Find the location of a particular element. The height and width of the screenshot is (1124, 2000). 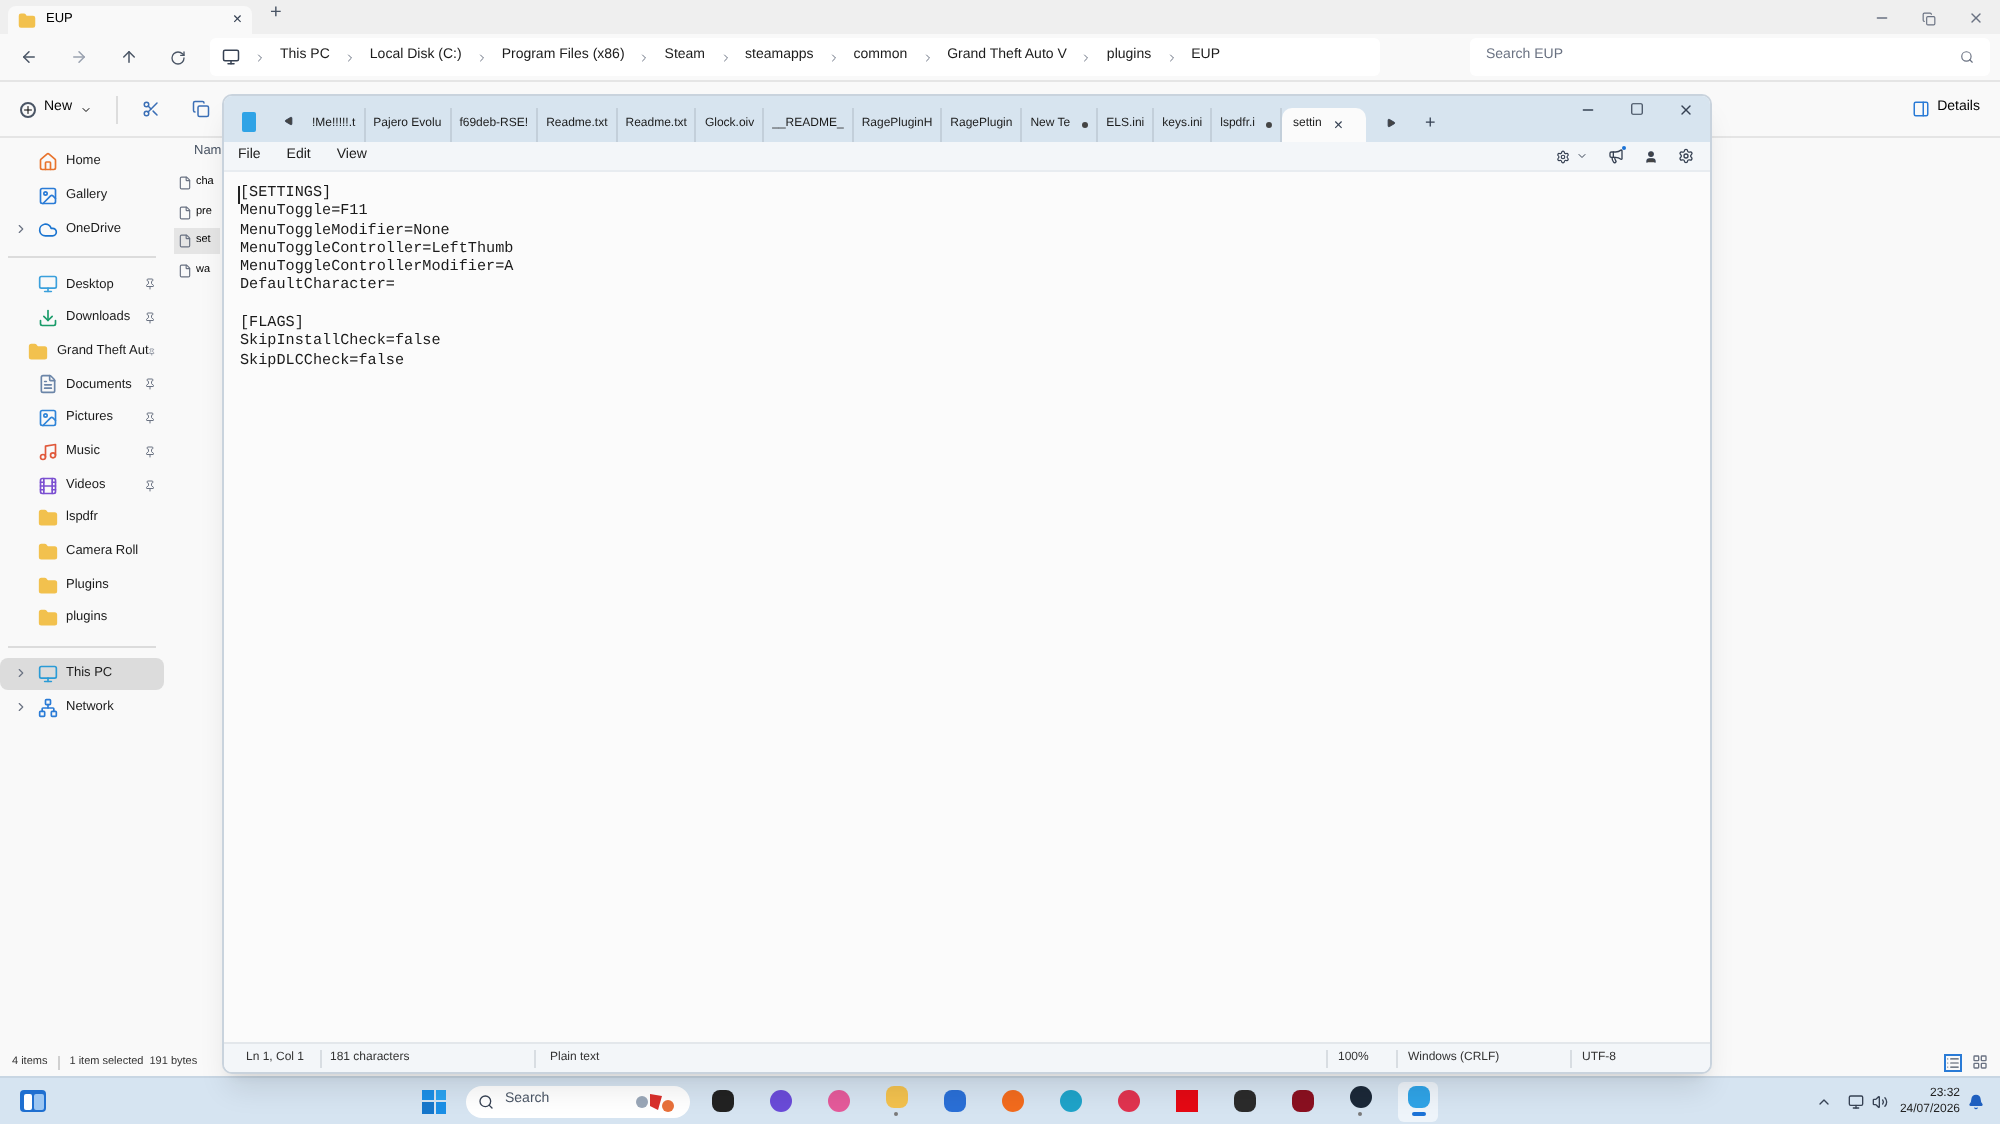

volume-icon is located at coordinates (1879, 1101).